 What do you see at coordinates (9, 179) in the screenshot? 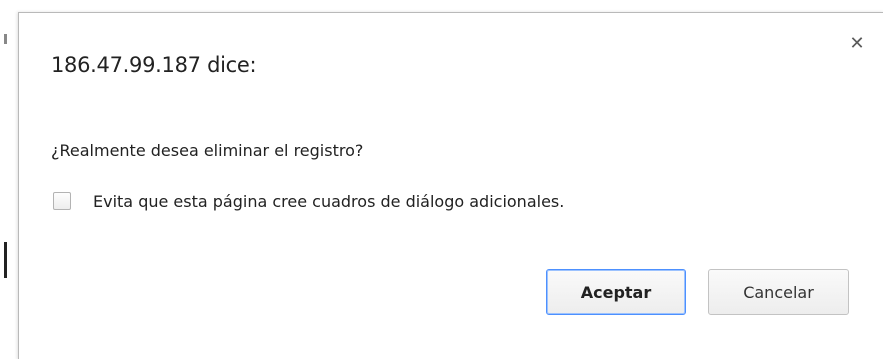
I see `background-page-edge` at bounding box center [9, 179].